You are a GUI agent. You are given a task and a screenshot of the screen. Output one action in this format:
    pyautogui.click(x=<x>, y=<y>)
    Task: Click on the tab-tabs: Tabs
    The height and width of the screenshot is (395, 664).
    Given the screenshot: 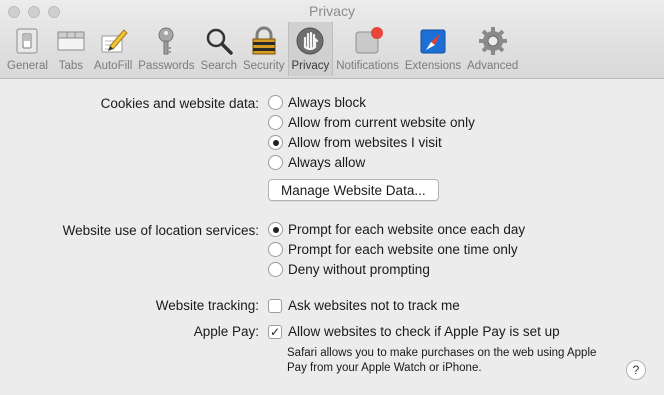 What is the action you would take?
    pyautogui.click(x=71, y=49)
    